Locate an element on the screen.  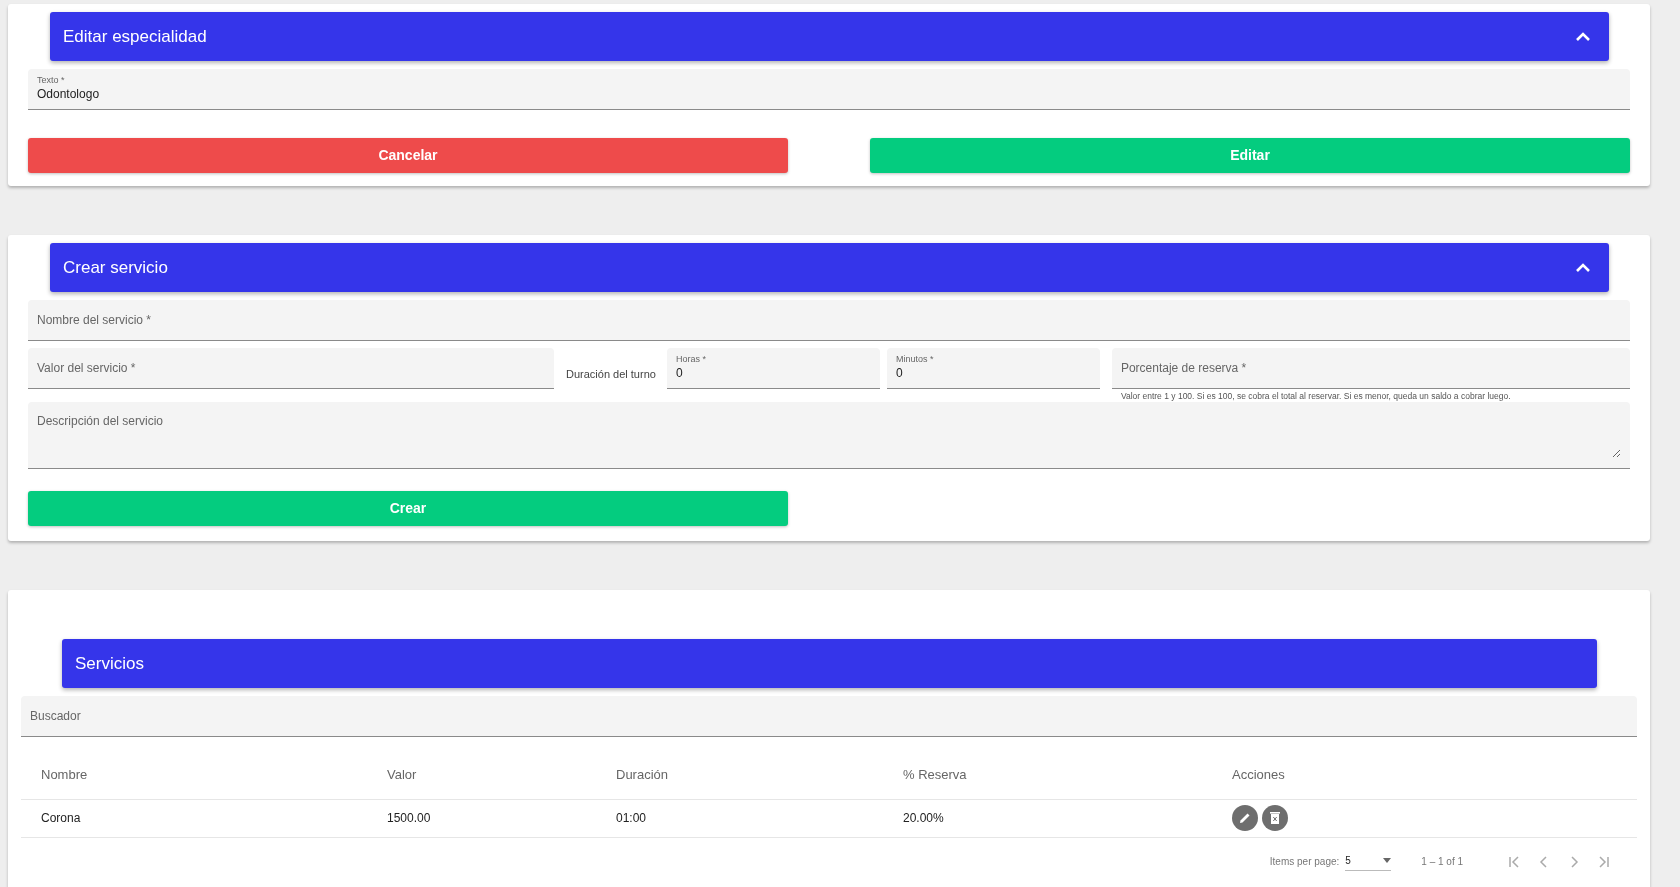
panel-header: Crear servicio is located at coordinates (829, 267).